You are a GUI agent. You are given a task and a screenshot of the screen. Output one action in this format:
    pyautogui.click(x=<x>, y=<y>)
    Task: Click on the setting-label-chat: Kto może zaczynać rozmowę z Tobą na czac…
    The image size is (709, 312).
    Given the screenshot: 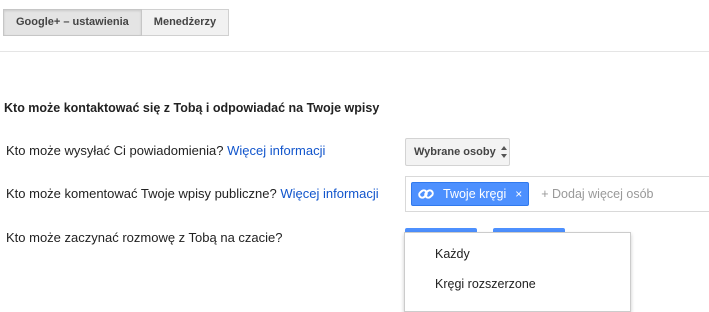 What is the action you would take?
    pyautogui.click(x=144, y=237)
    